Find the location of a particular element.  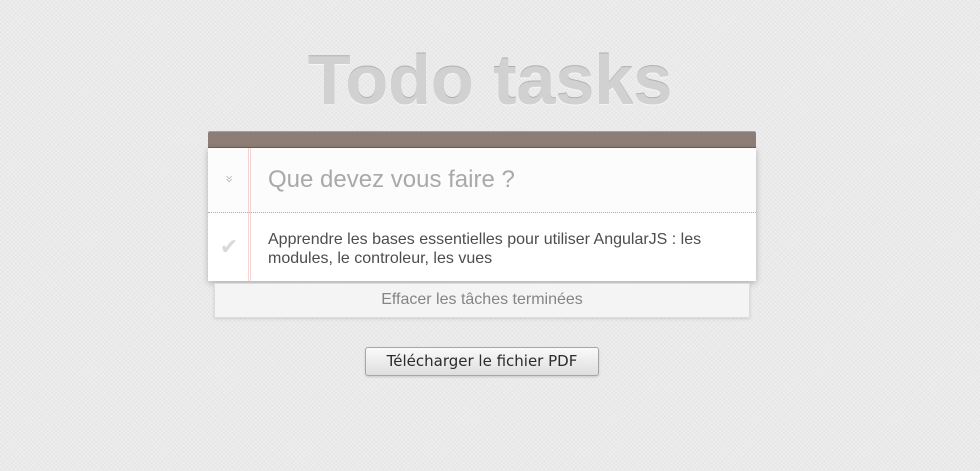

todo-footer: Effacer les tâches terminées is located at coordinates (482, 300).